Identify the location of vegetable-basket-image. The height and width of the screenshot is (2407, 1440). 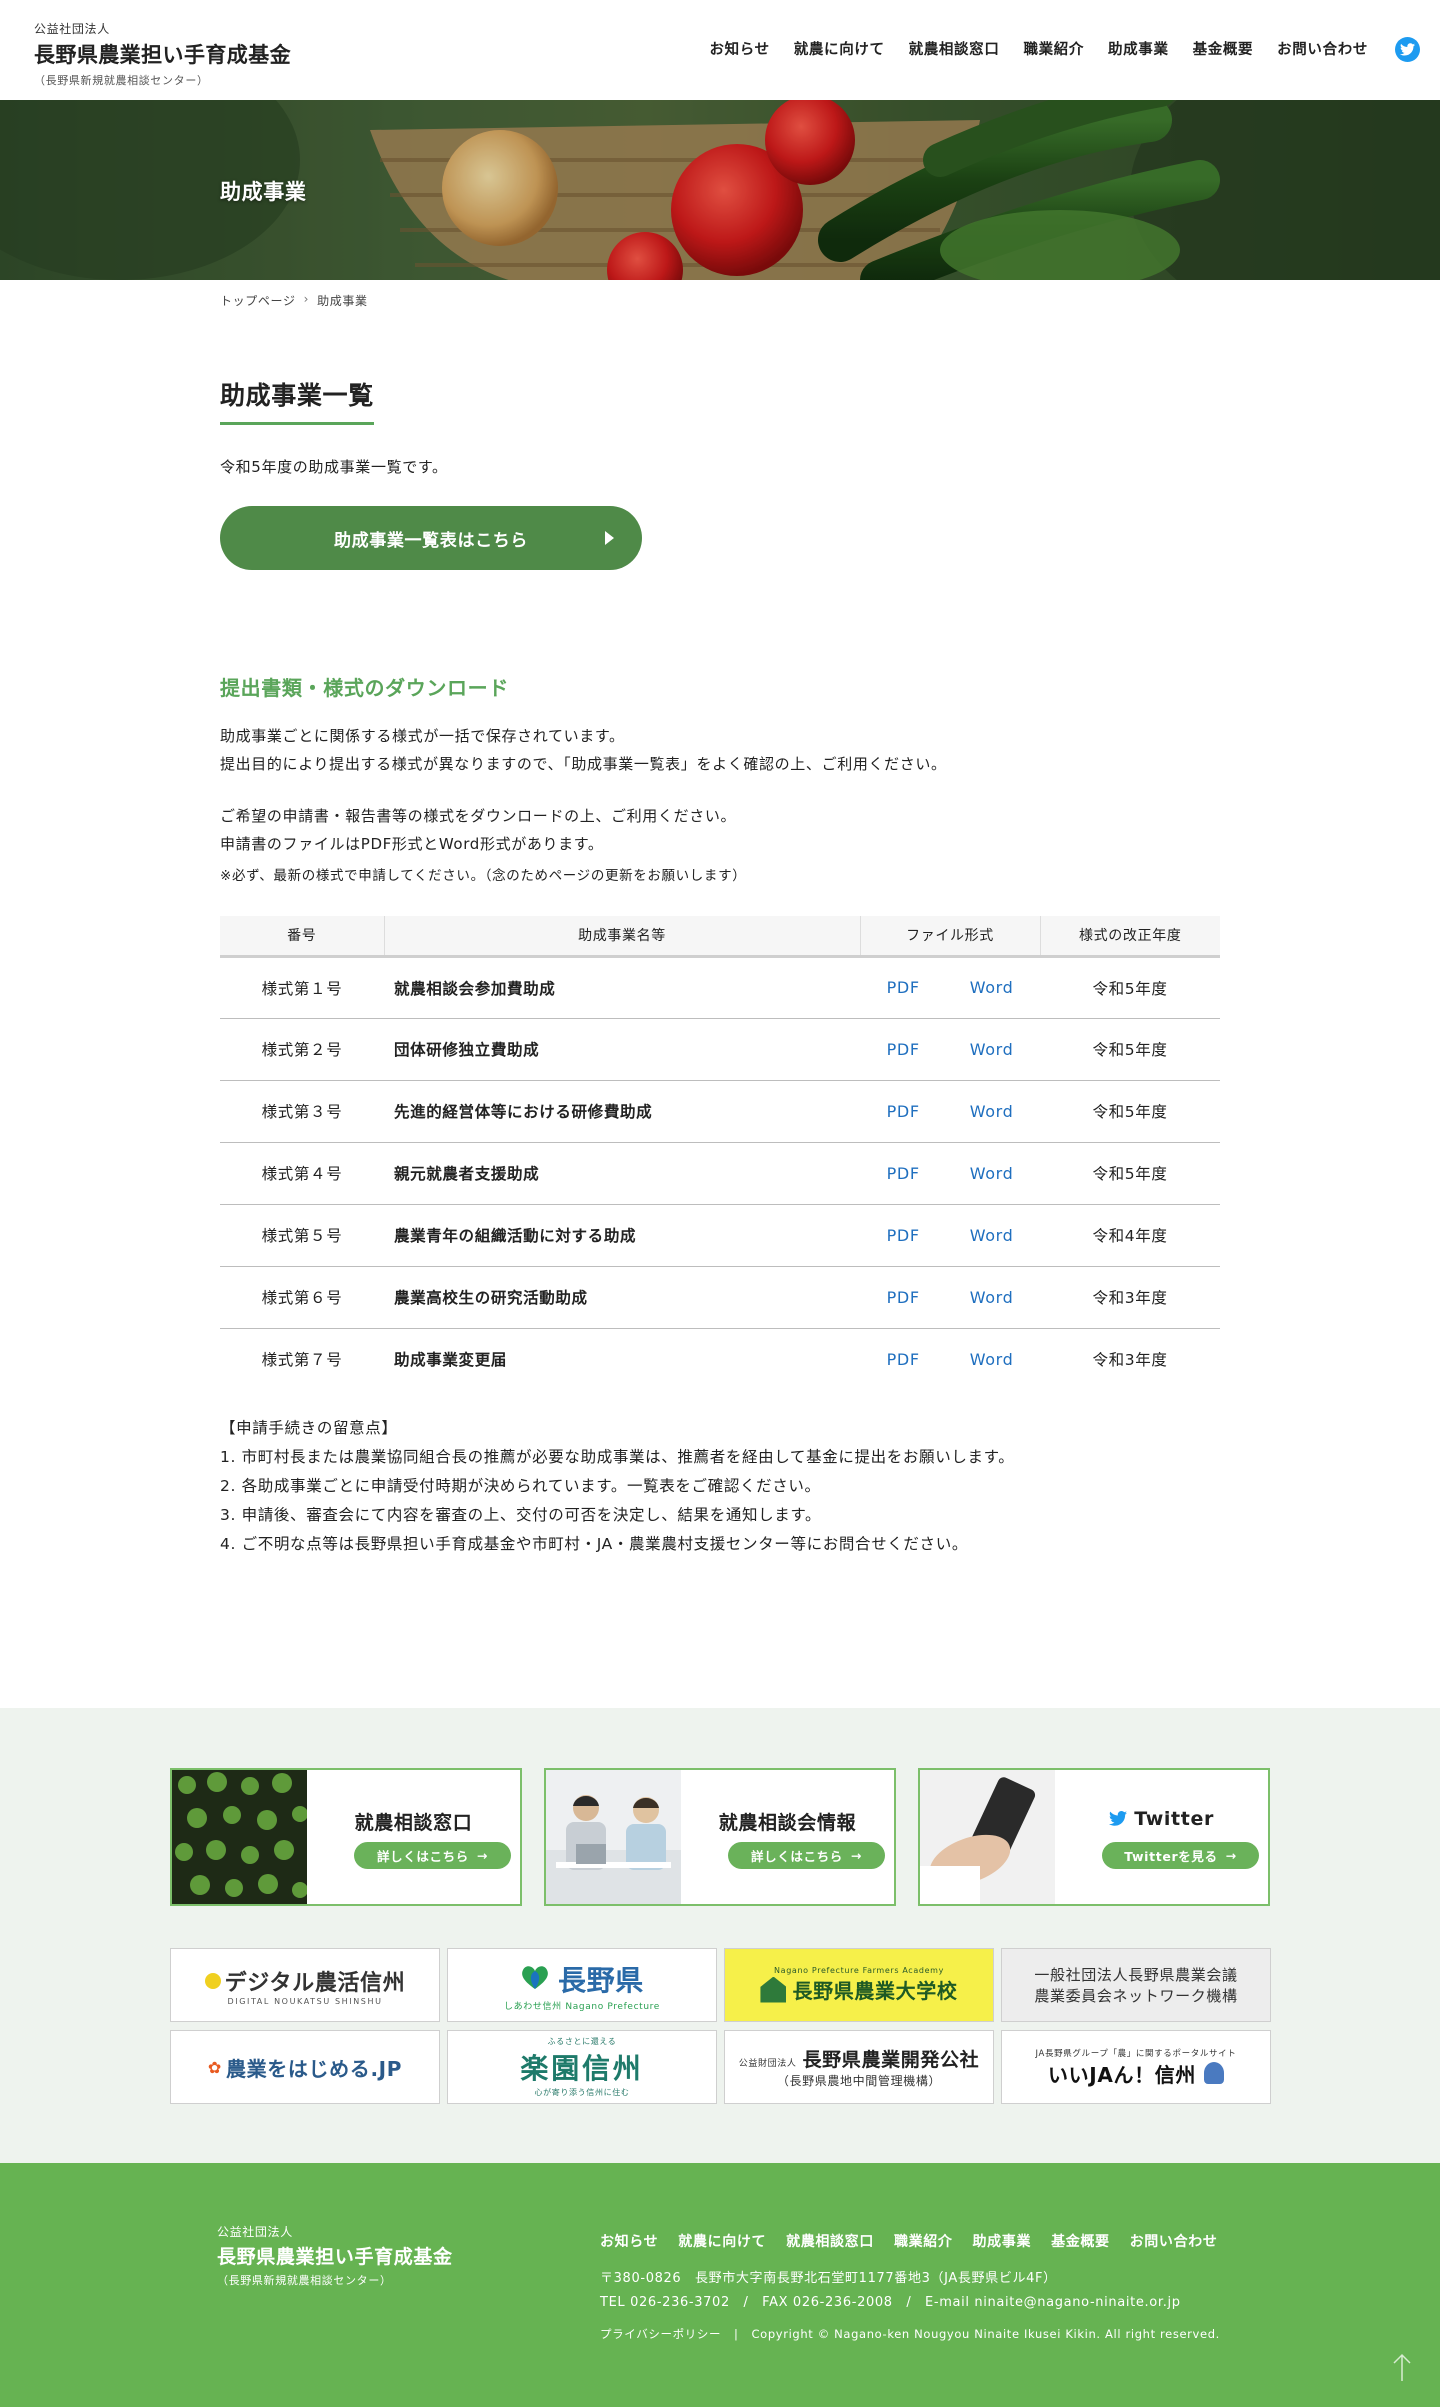
(720, 190).